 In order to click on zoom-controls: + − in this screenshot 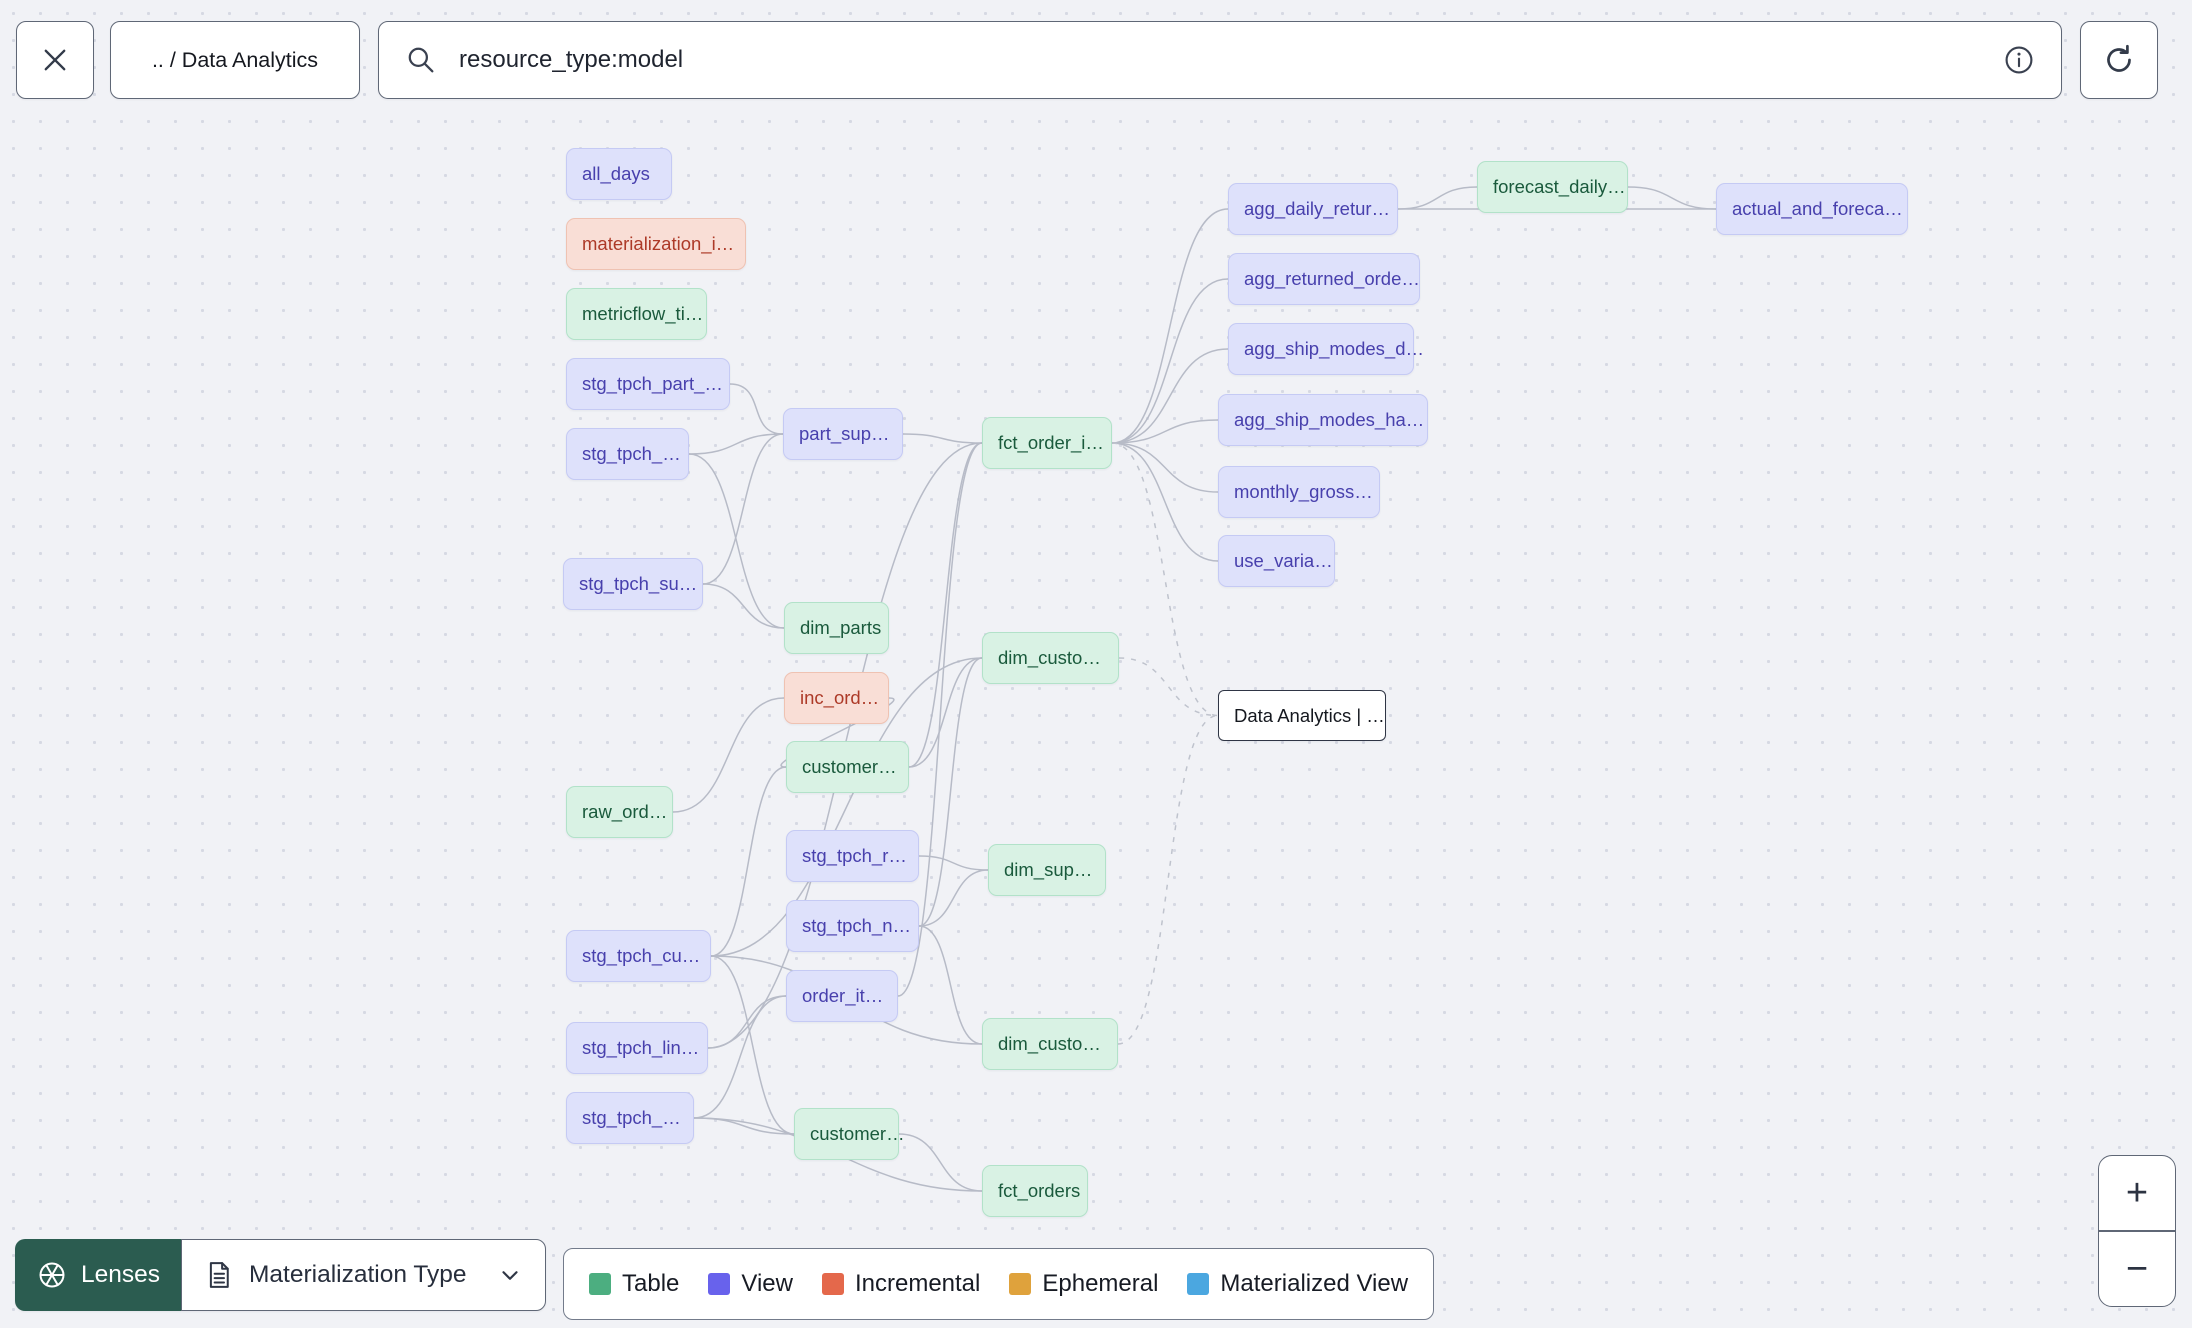, I will do `click(2137, 1231)`.